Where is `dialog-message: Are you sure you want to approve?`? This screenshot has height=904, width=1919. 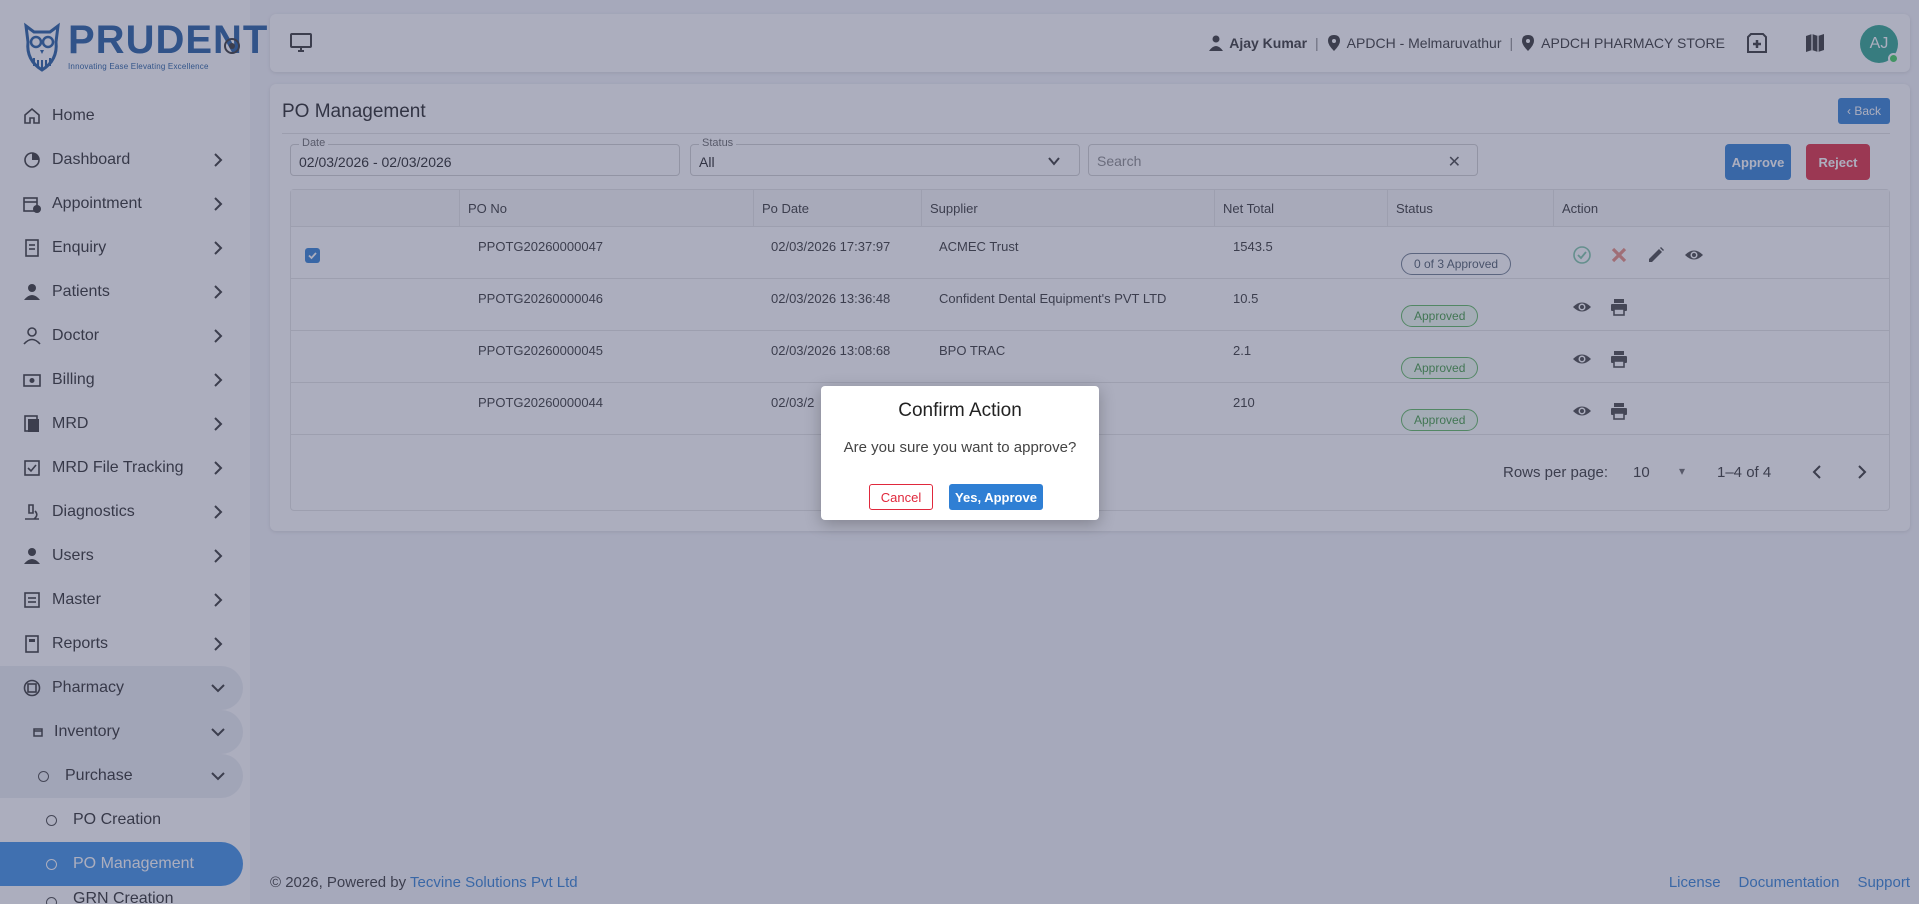 dialog-message: Are you sure you want to approve? is located at coordinates (960, 447).